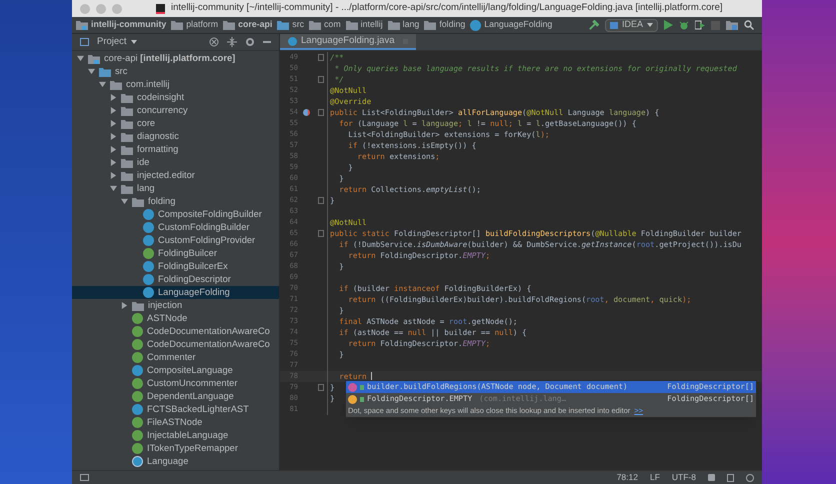  Describe the element at coordinates (194, 279) in the screenshot. I see `tree-item-label: FoldingDescriptor` at that location.